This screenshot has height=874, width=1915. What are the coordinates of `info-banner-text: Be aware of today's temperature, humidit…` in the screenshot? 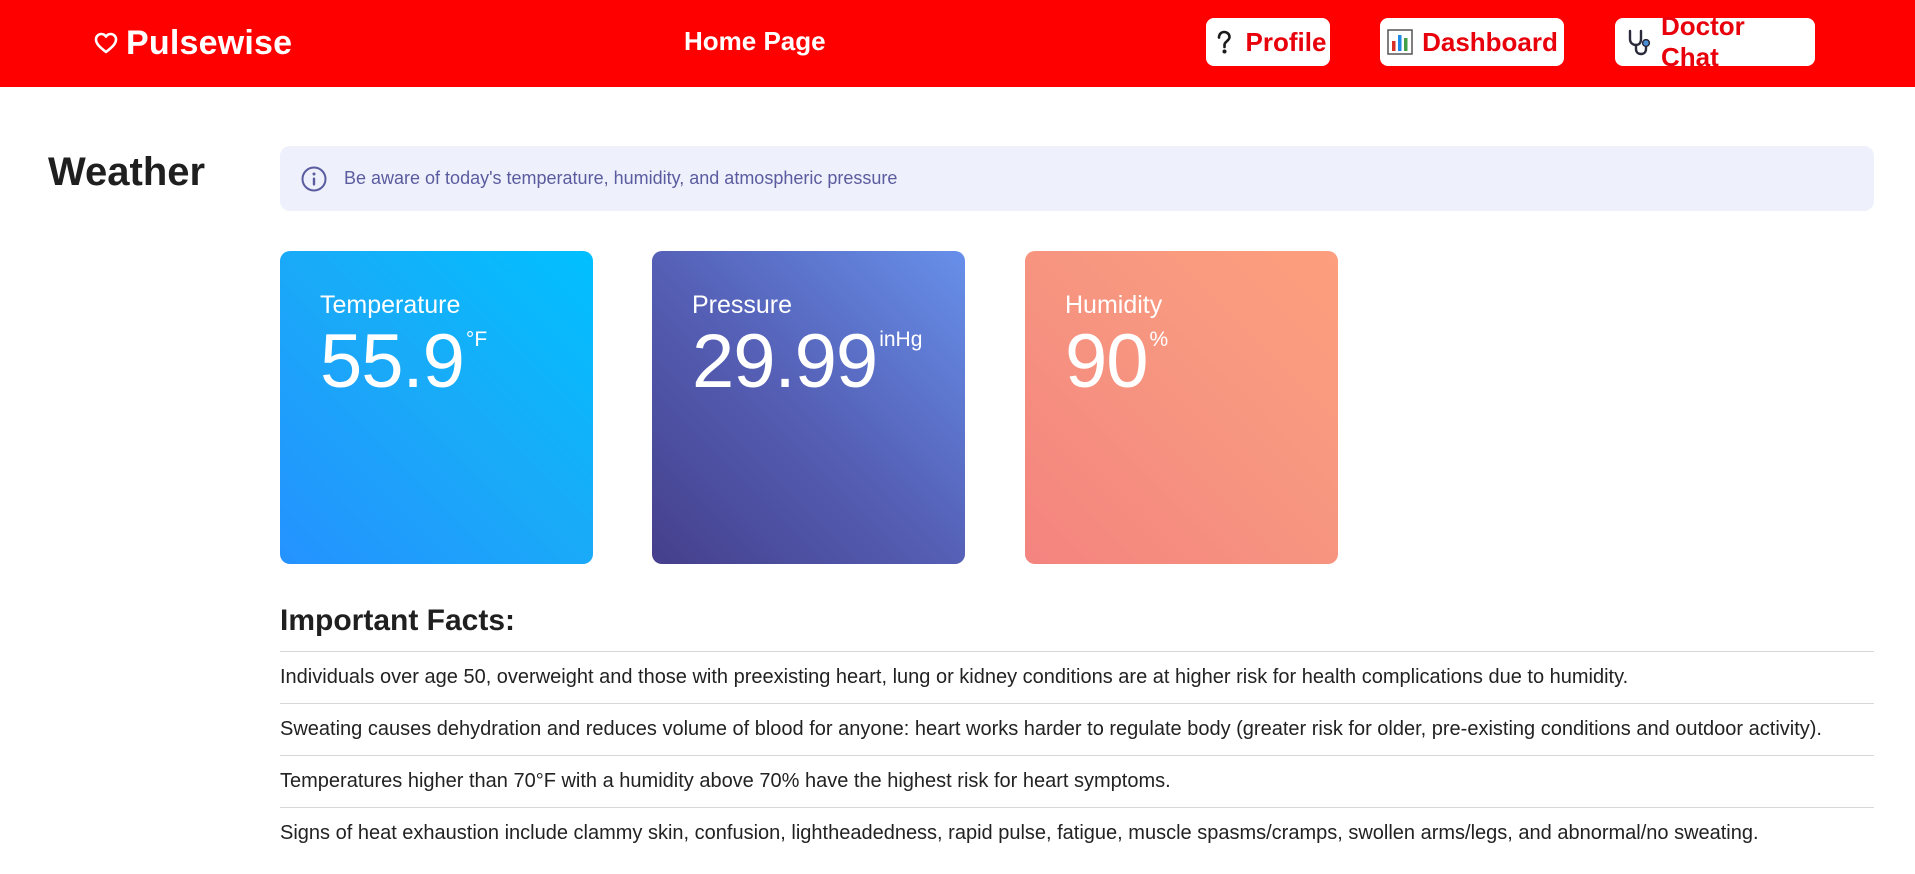 It's located at (621, 178).